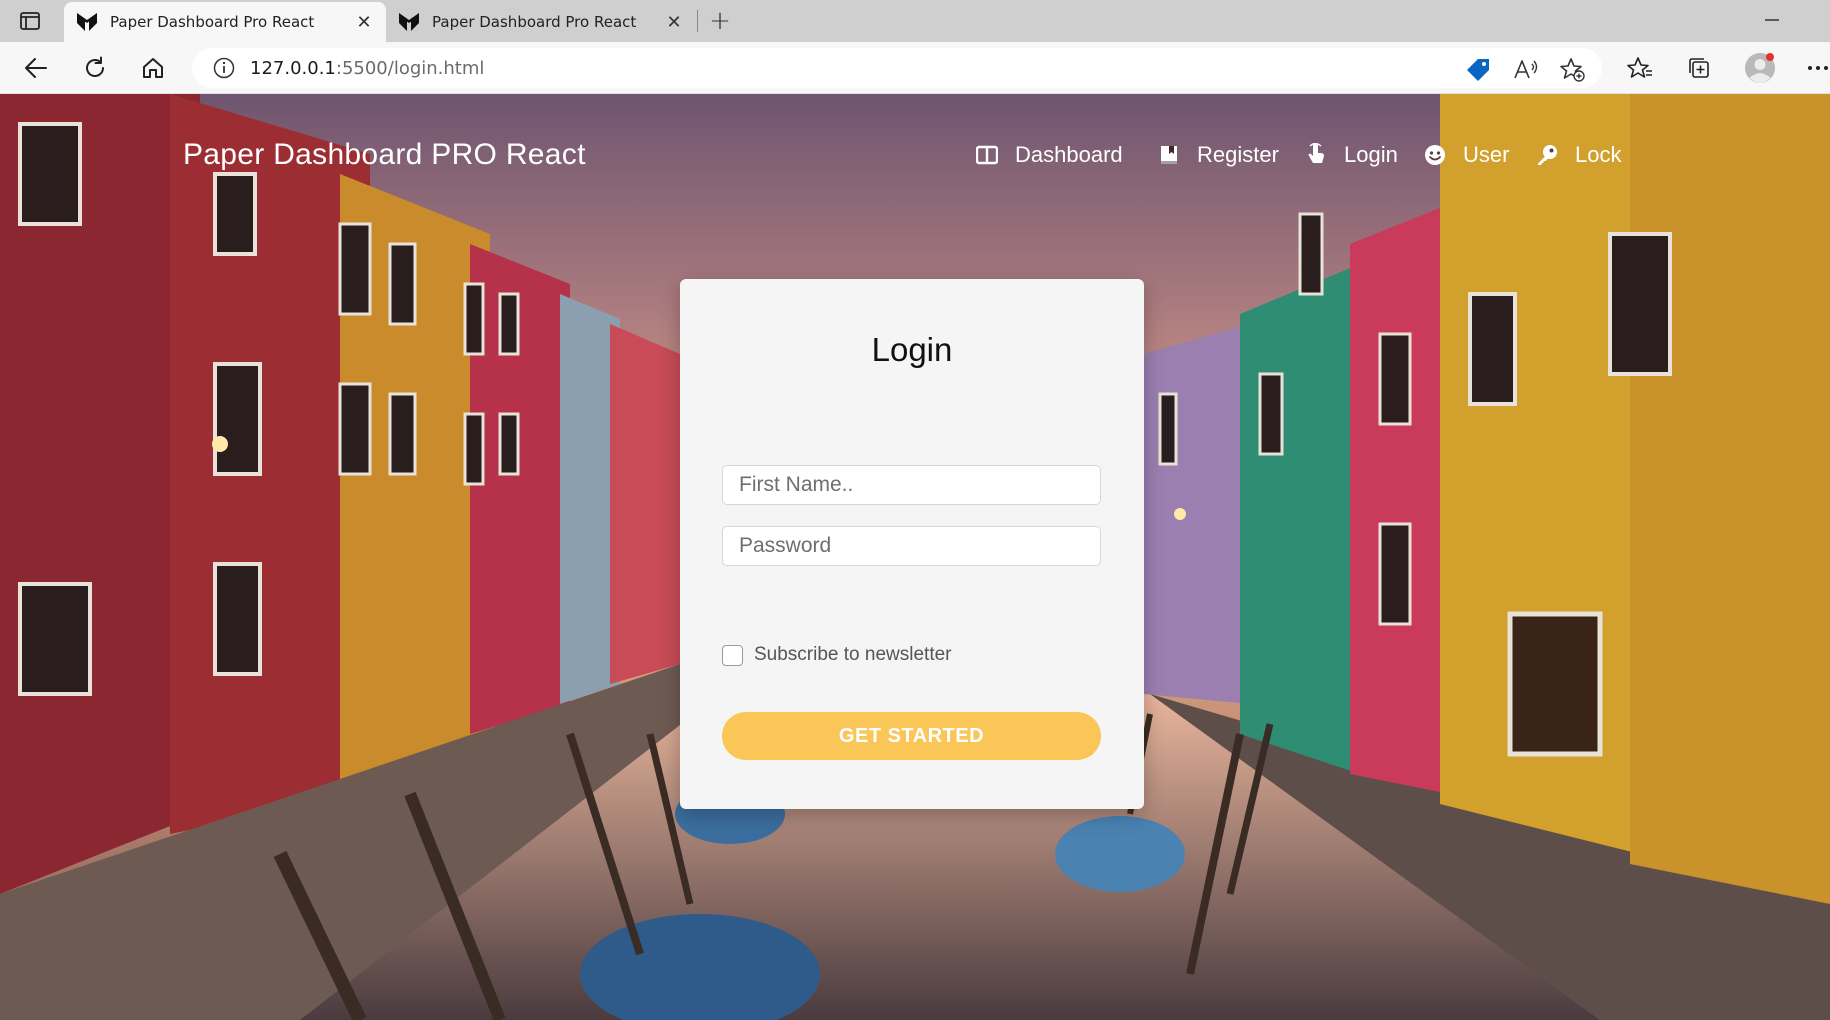  I want to click on nav-lock: Lock, so click(1578, 155).